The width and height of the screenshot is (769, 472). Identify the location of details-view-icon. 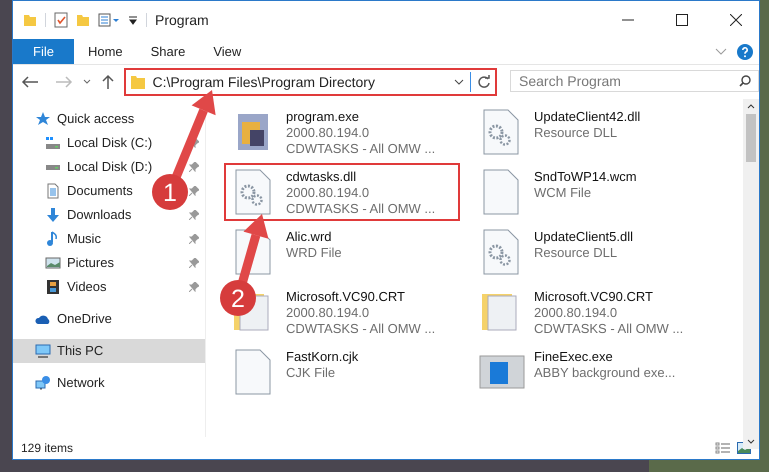
(723, 448).